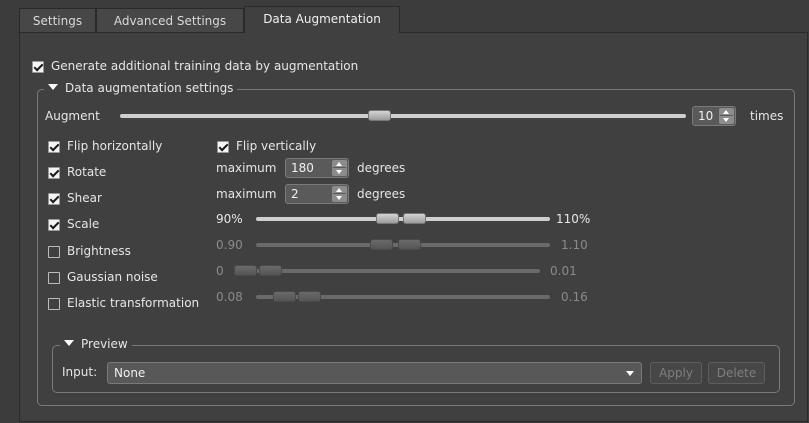  I want to click on input-combobox: None, so click(374, 373).